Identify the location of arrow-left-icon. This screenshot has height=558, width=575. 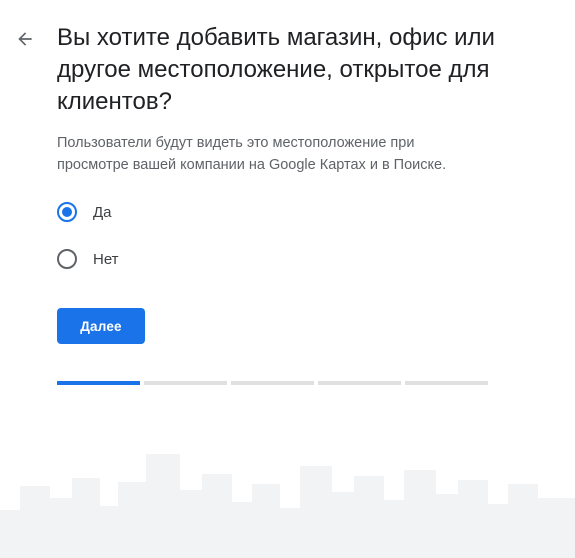
(25, 39).